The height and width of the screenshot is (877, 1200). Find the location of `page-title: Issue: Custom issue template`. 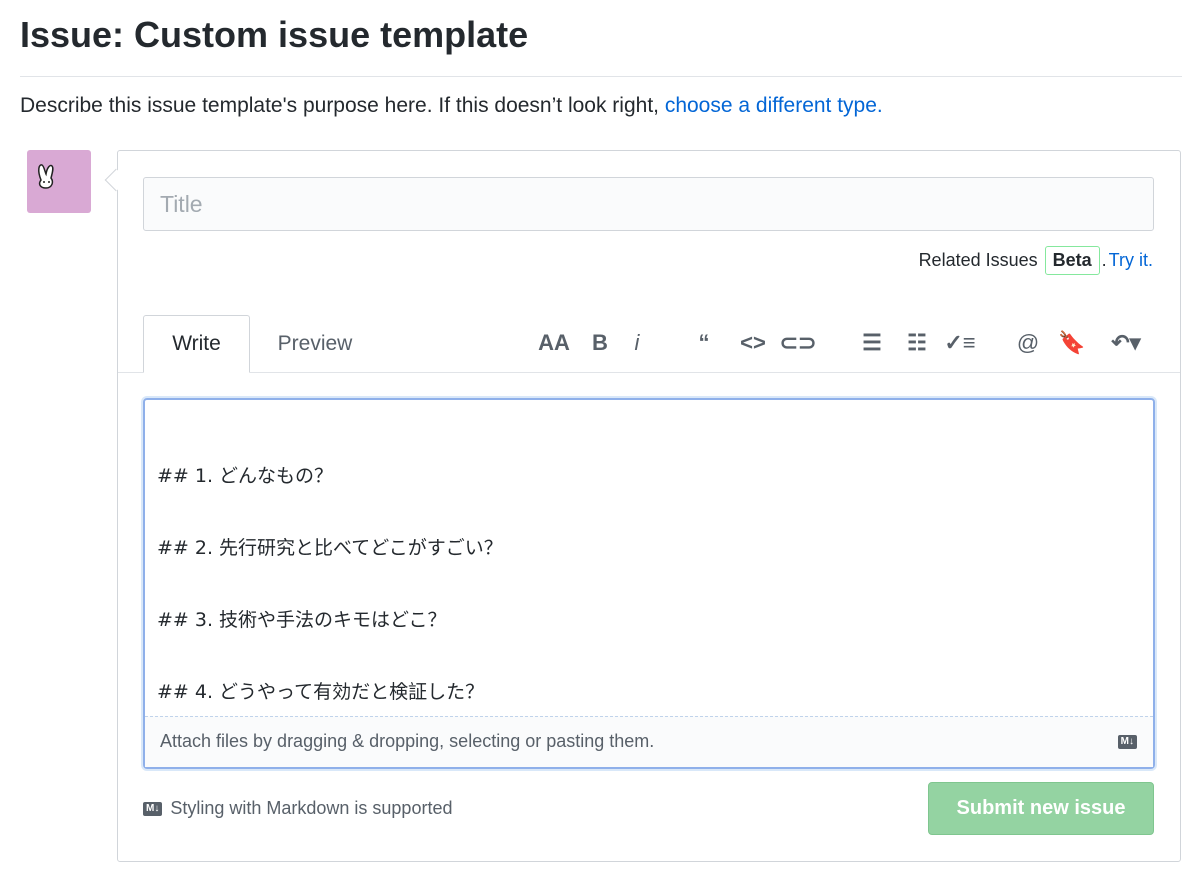

page-title: Issue: Custom issue template is located at coordinates (274, 34).